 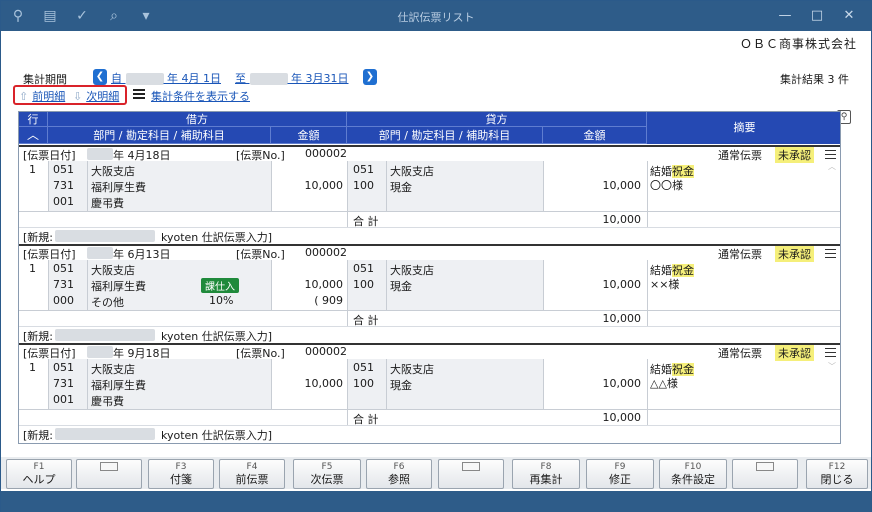 What do you see at coordinates (693, 467) in the screenshot?
I see `fkey-number: F10` at bounding box center [693, 467].